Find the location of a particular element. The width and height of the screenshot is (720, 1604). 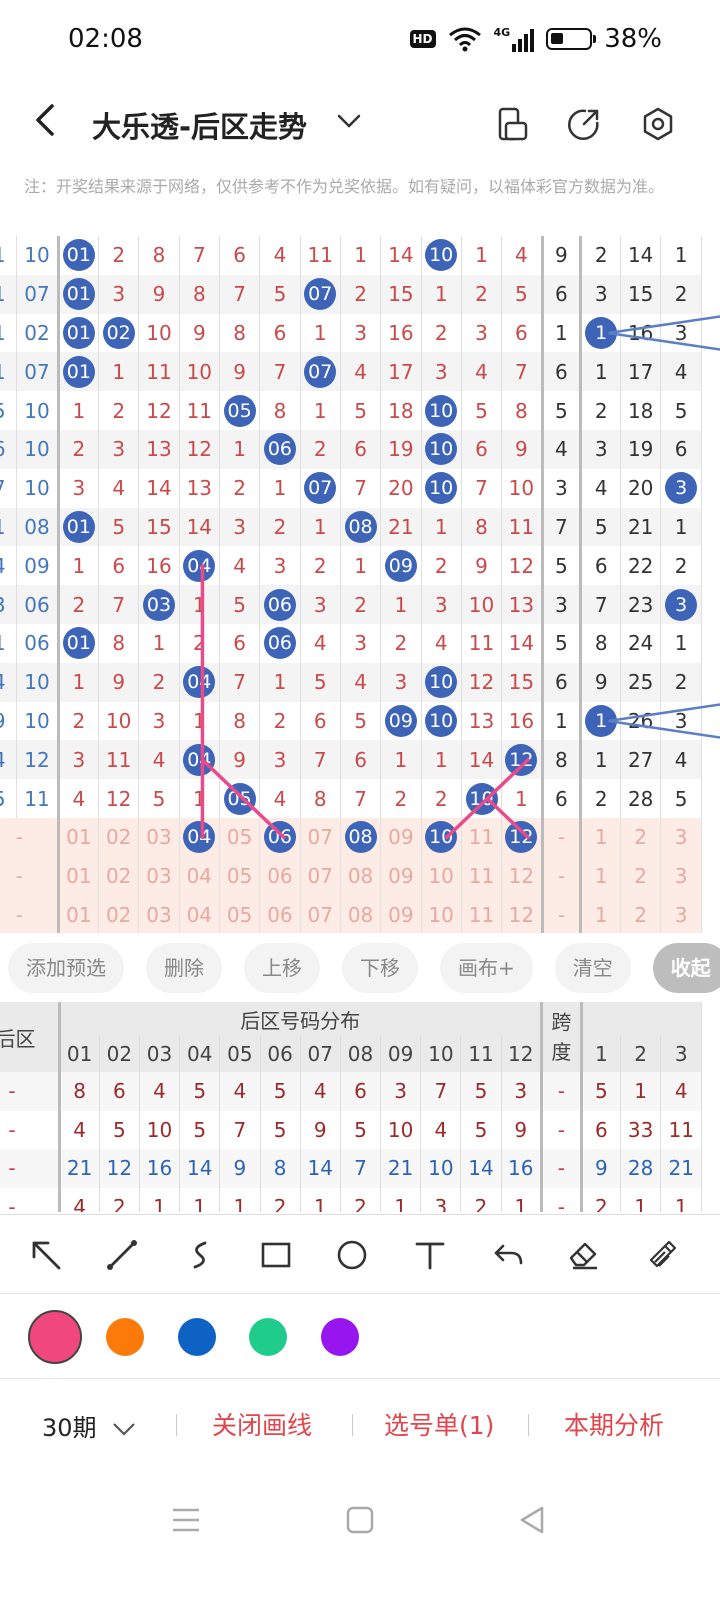

preselect-cell: 10 is located at coordinates (441, 837).